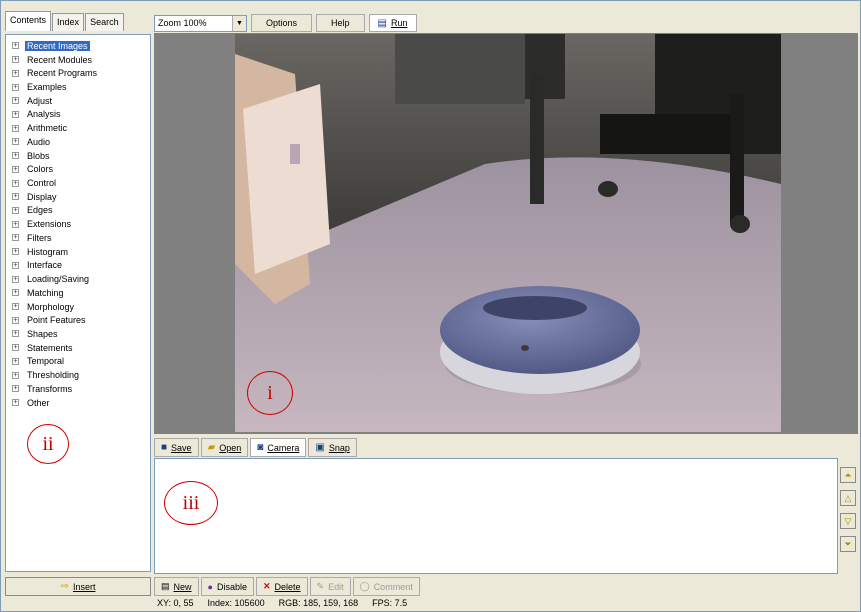  Describe the element at coordinates (78, 307) in the screenshot. I see `tree-item: + Morphology` at that location.